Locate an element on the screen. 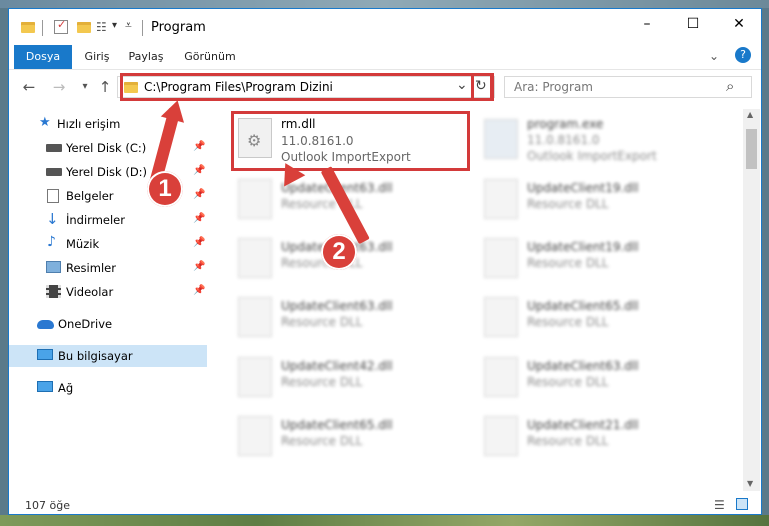 The height and width of the screenshot is (526, 769). recent-locations-button: ▾ is located at coordinates (85, 87).